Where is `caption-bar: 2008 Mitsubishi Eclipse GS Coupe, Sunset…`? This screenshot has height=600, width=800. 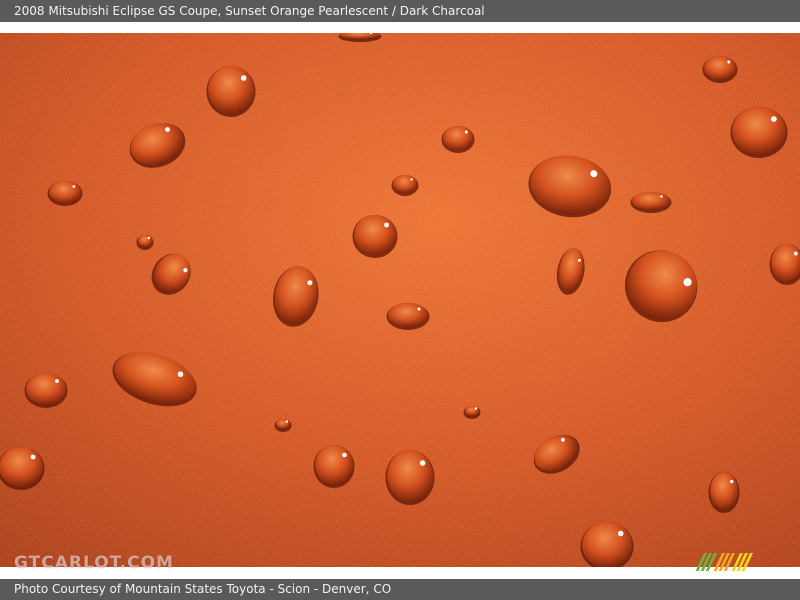
caption-bar: 2008 Mitsubishi Eclipse GS Coupe, Sunset… is located at coordinates (400, 11).